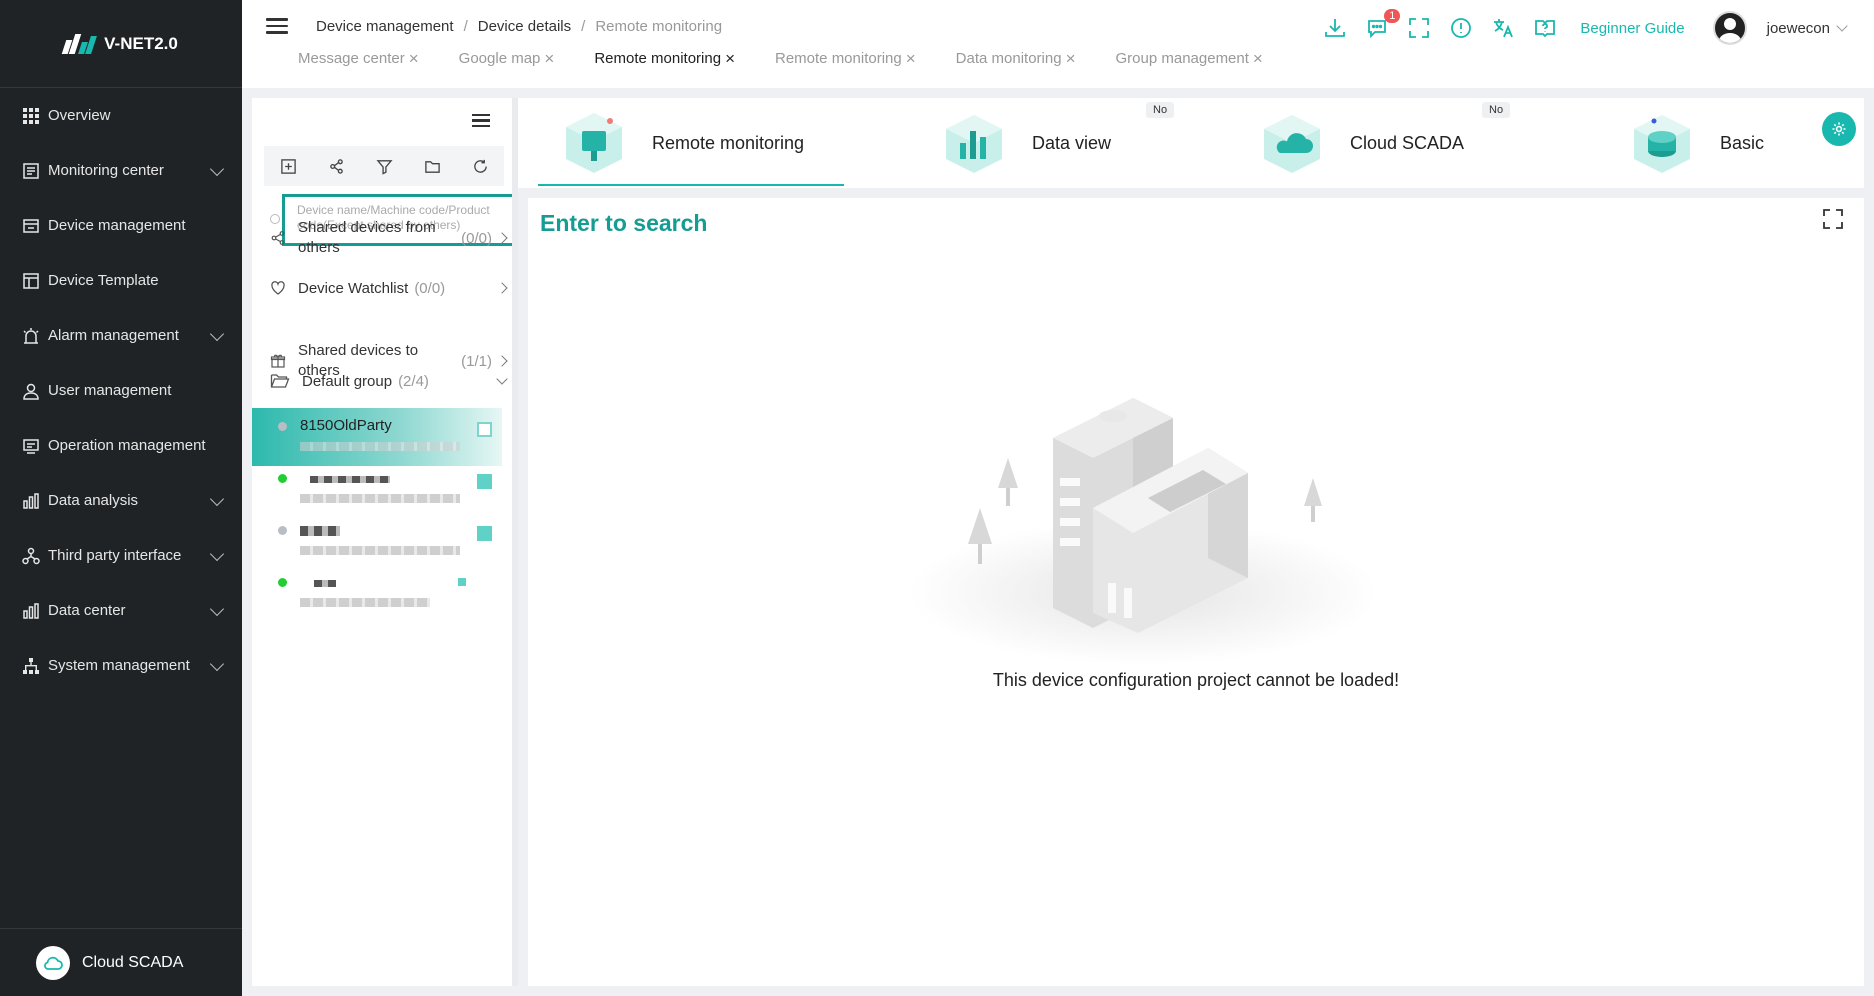 This screenshot has width=1874, height=996. What do you see at coordinates (838, 58) in the screenshot?
I see `tab-label: Remote monitoring` at bounding box center [838, 58].